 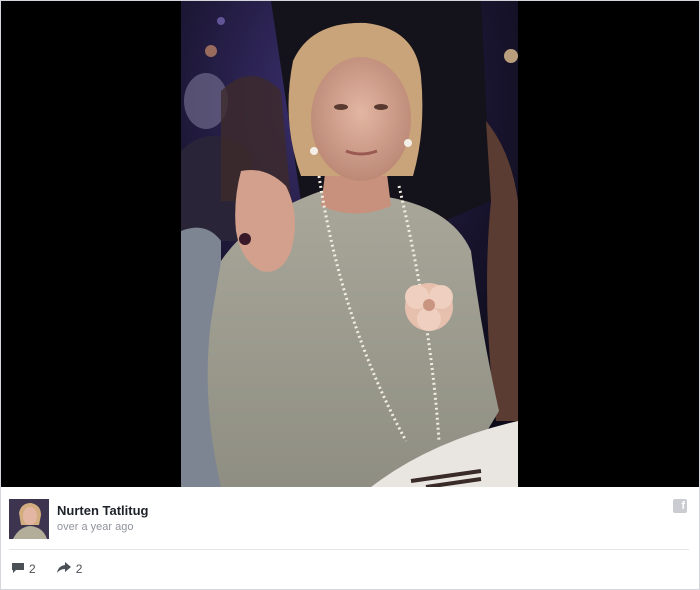 I want to click on author-name: Nurten Tatlitug, so click(x=102, y=511).